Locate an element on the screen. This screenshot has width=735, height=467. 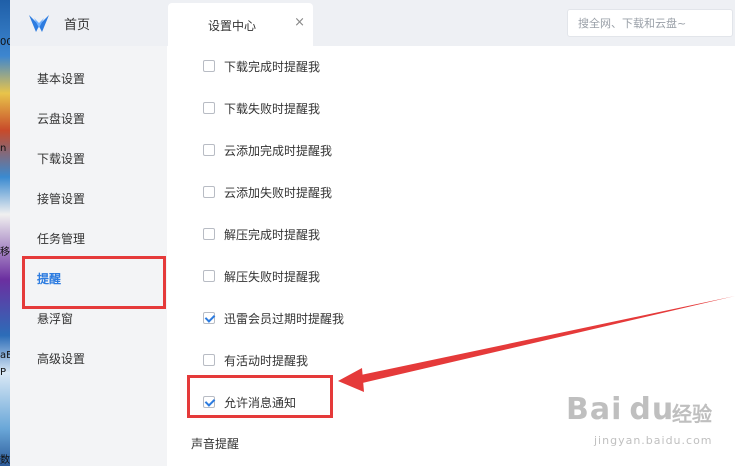
search-input is located at coordinates (648, 23).